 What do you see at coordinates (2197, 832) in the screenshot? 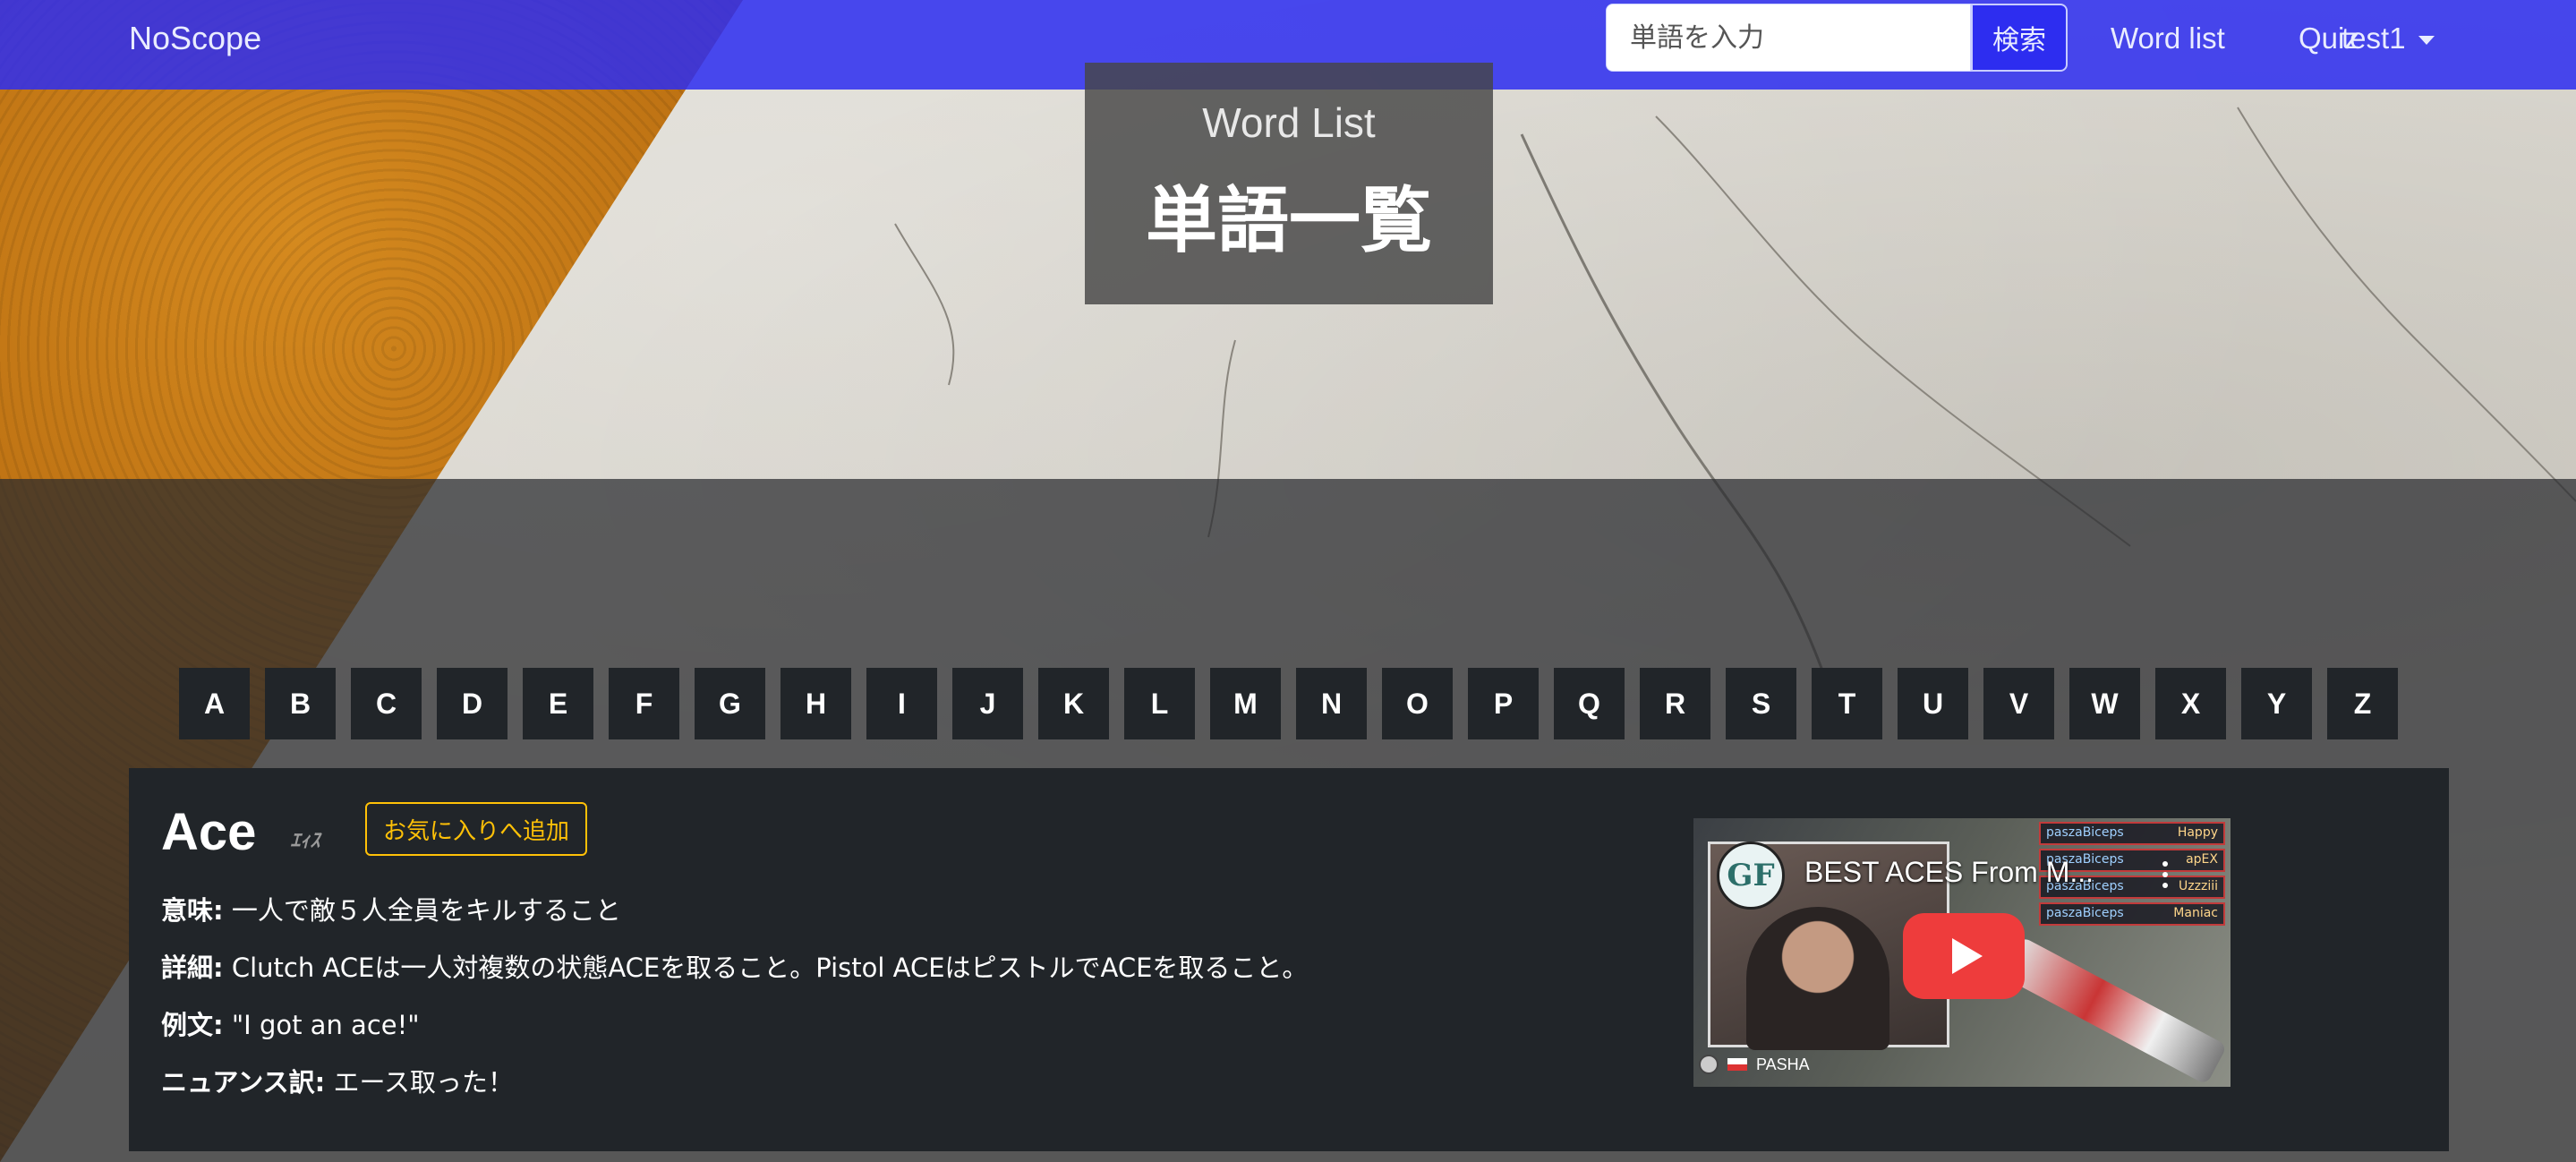
I see `killfeed-victim: Happy` at bounding box center [2197, 832].